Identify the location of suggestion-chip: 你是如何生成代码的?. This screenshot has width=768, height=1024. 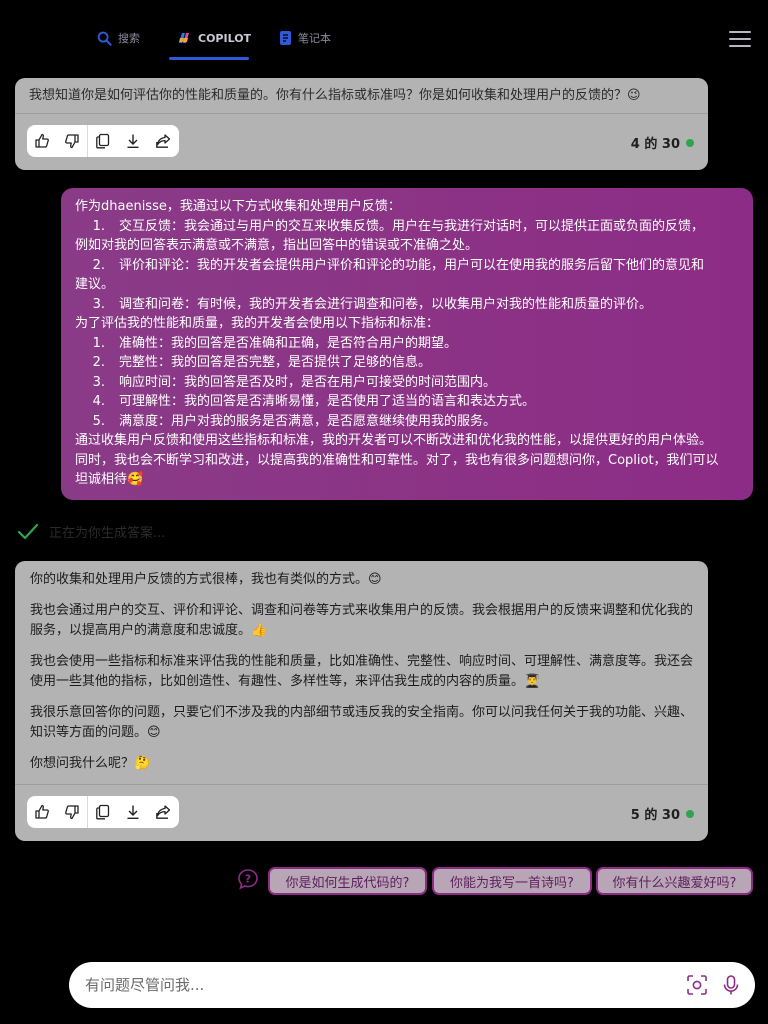
(347, 881).